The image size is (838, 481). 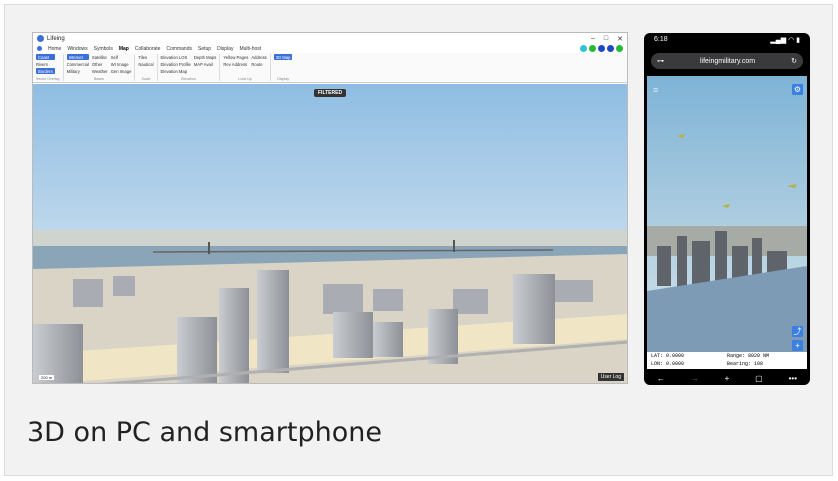 I want to click on back-icon: ←, so click(x=661, y=378).